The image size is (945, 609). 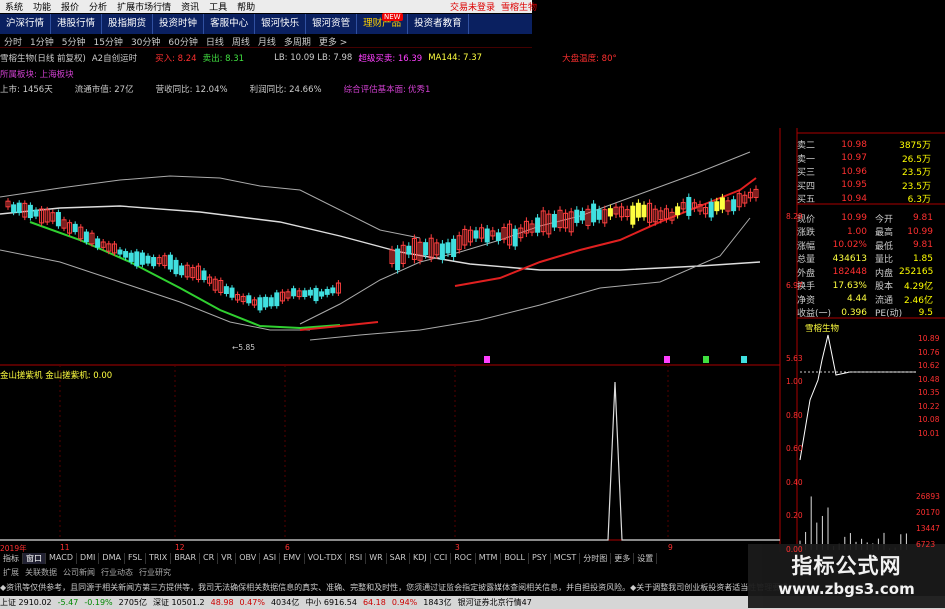 What do you see at coordinates (179, 24) in the screenshot?
I see `toolbar-item: 投资时钟` at bounding box center [179, 24].